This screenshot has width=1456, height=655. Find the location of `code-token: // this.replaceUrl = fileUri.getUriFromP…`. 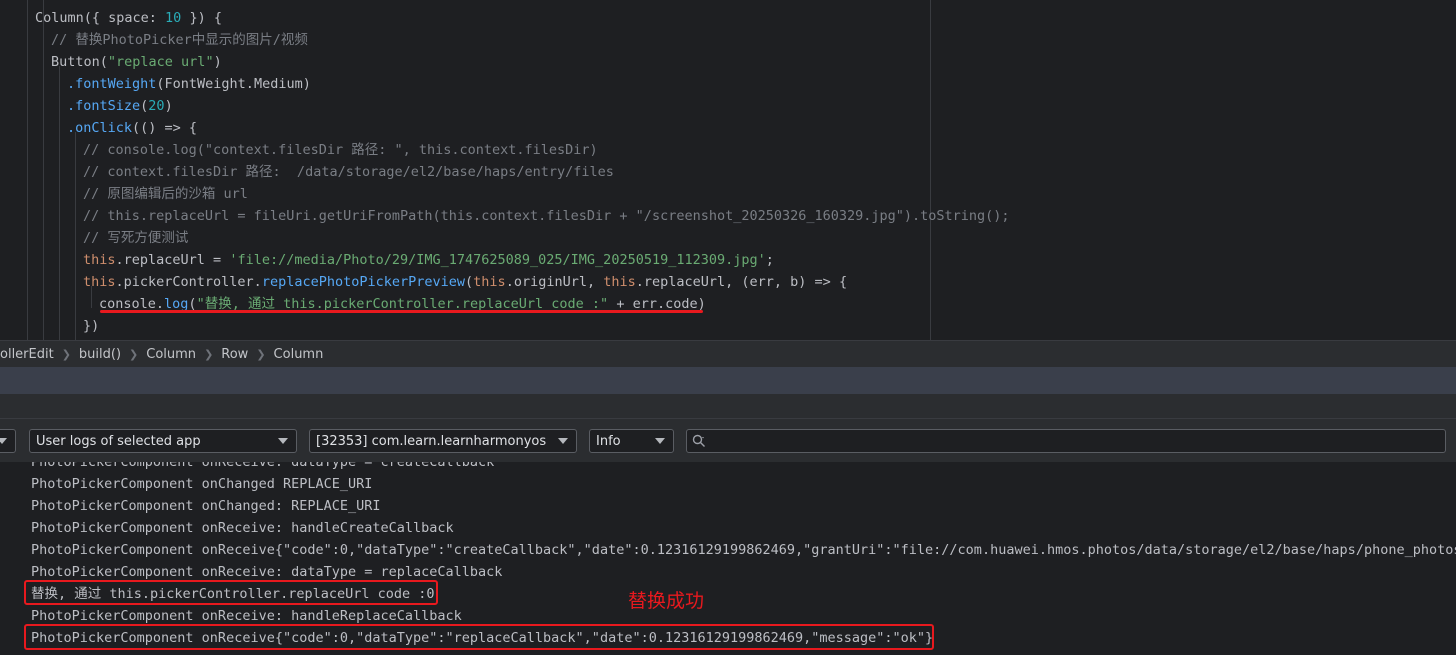

code-token: // this.replaceUrl = fileUri.getUriFromP… is located at coordinates (546, 216).